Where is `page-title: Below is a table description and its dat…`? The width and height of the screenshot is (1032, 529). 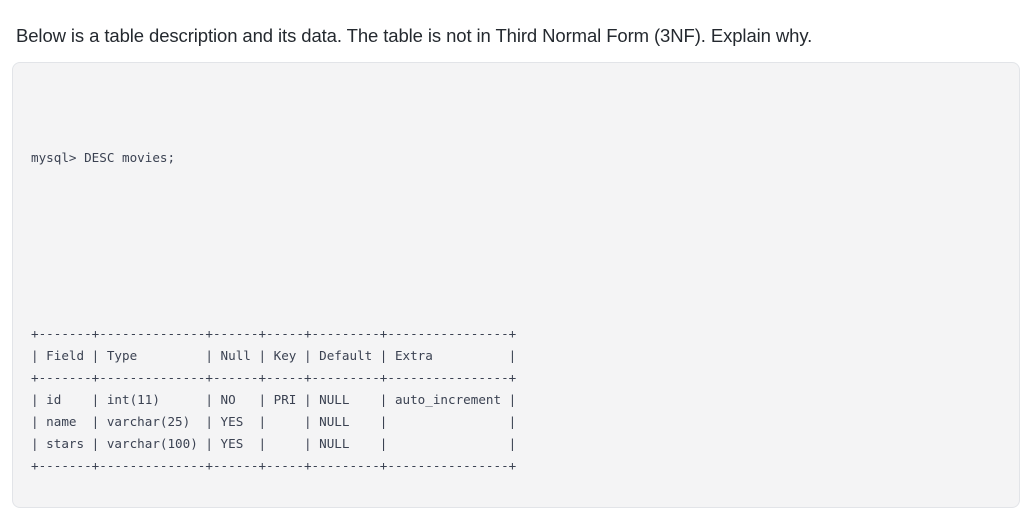 page-title: Below is a table description and its dat… is located at coordinates (414, 35).